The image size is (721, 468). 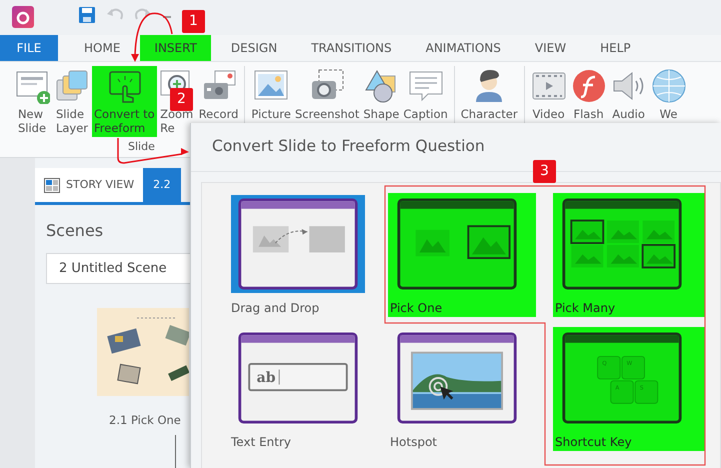 I want to click on slide-label: 2.1 Pick One, so click(x=145, y=420).